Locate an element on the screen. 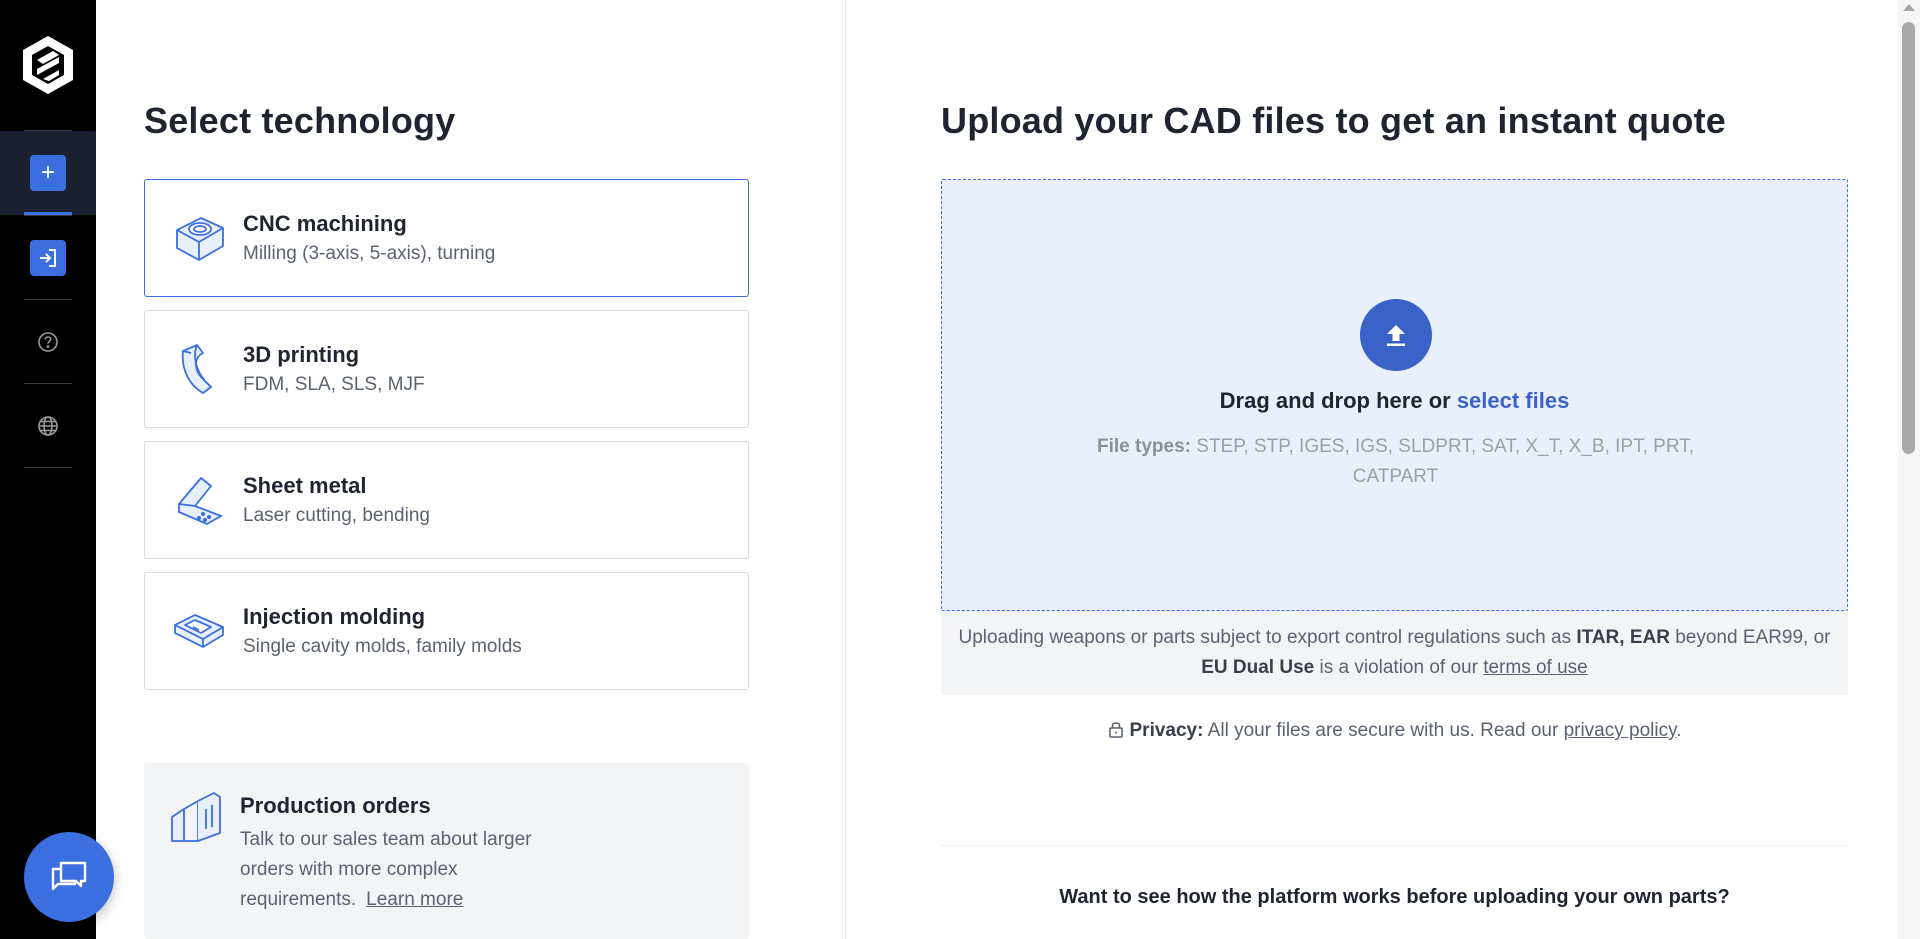 This screenshot has width=1920, height=939. 3d-print-part-icon is located at coordinates (199, 369).